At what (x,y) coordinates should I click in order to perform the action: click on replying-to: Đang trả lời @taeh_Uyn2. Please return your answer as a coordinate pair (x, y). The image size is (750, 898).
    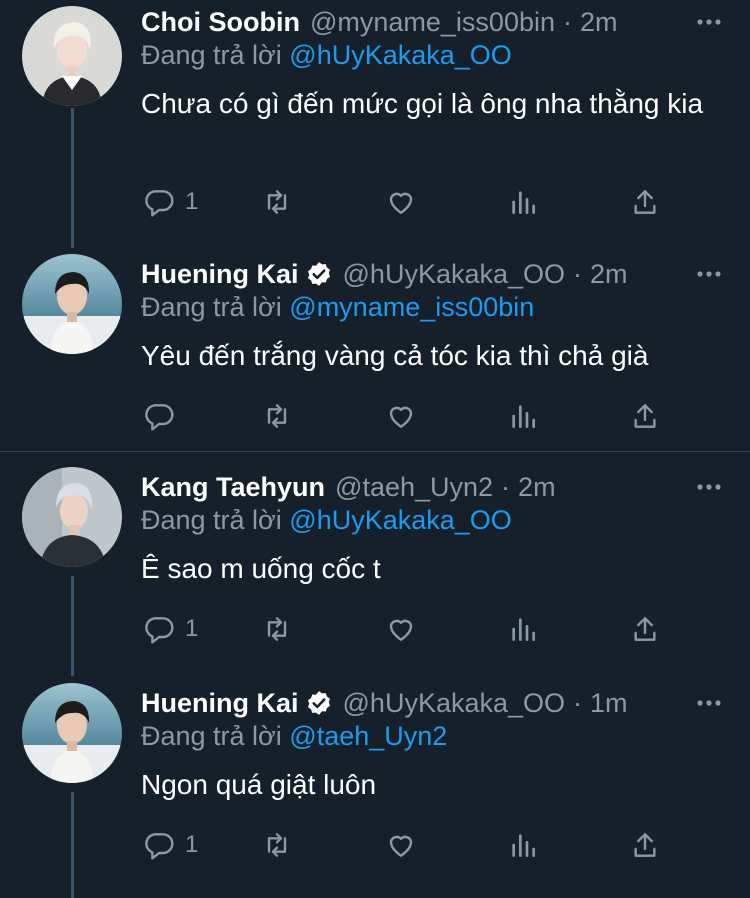
    Looking at the image, I should click on (294, 736).